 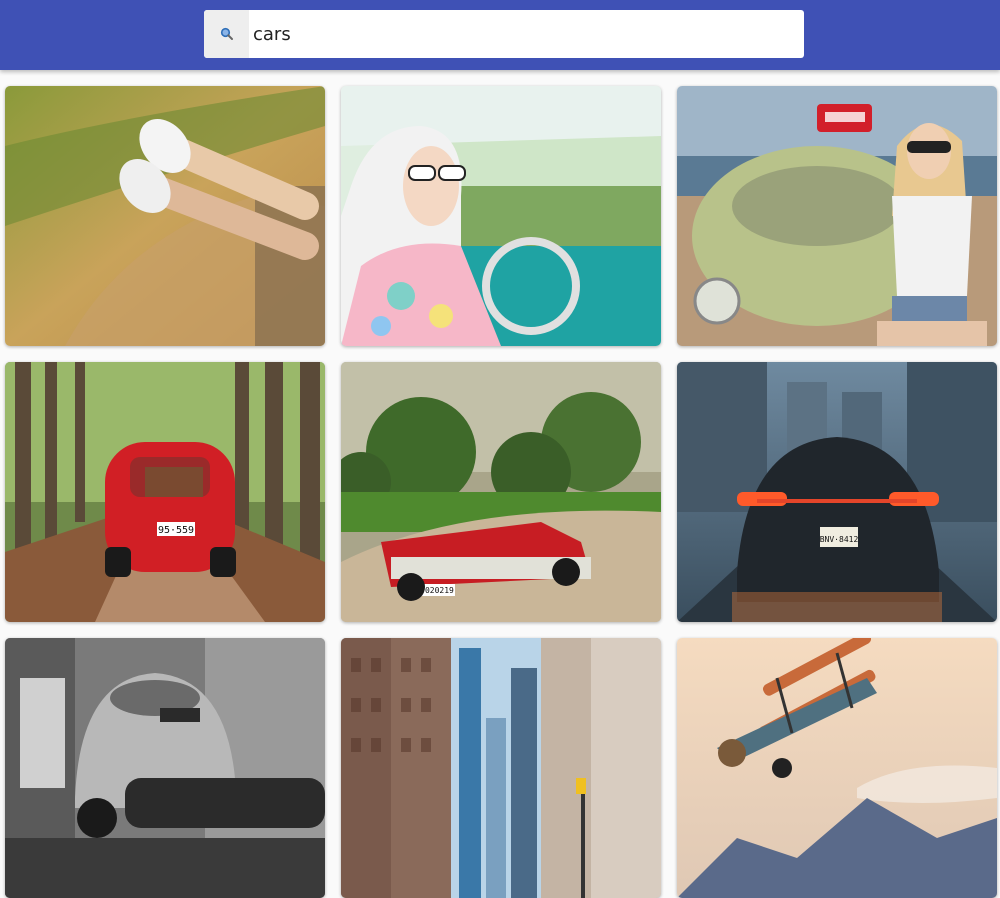 I want to click on top-app-bar, so click(x=500, y=35).